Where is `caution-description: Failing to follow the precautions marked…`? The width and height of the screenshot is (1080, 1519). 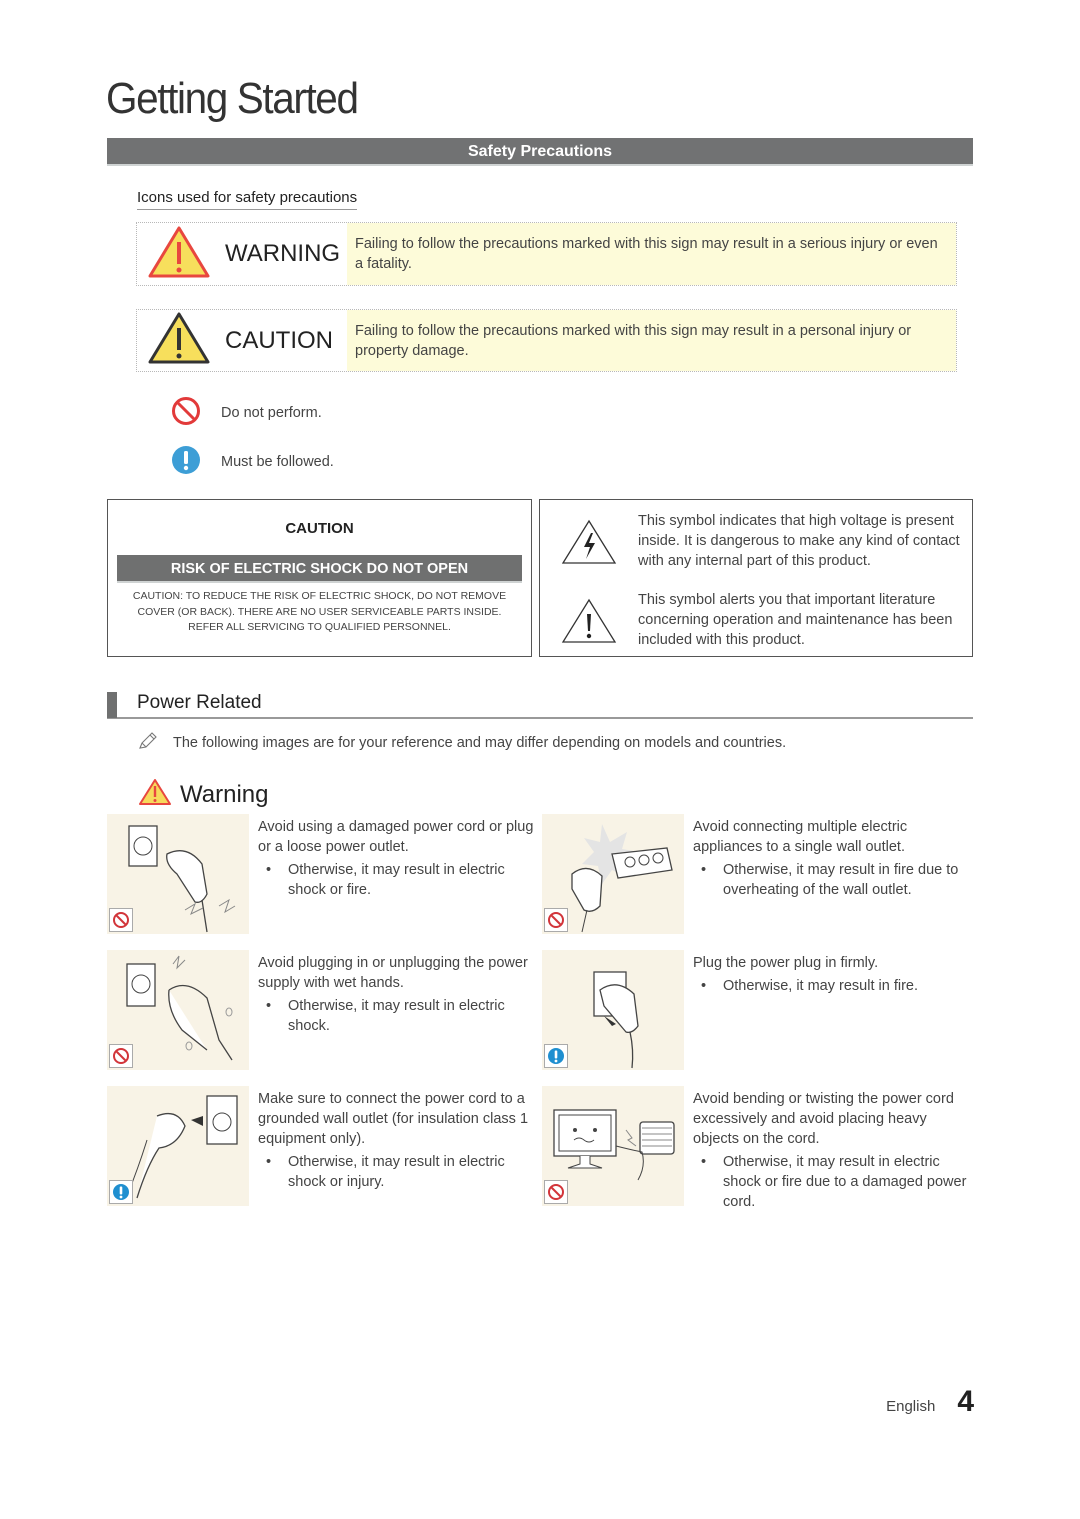 caution-description: Failing to follow the precautions marked… is located at coordinates (651, 340).